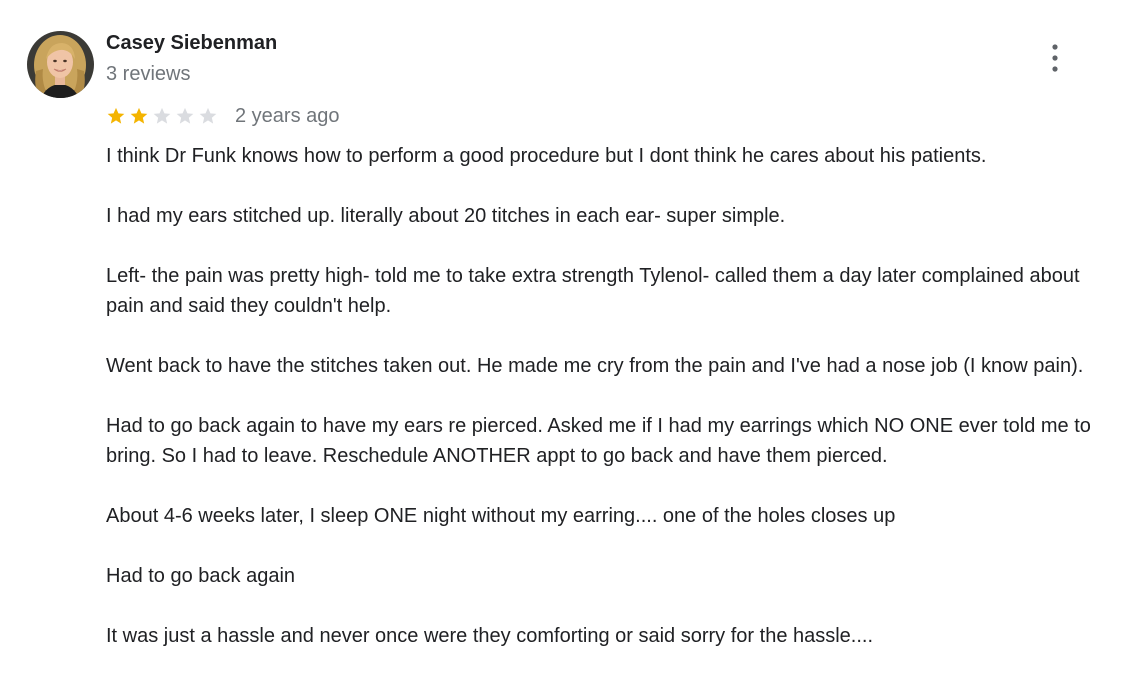  Describe the element at coordinates (223, 116) in the screenshot. I see `rating-row: 2 years ago` at that location.